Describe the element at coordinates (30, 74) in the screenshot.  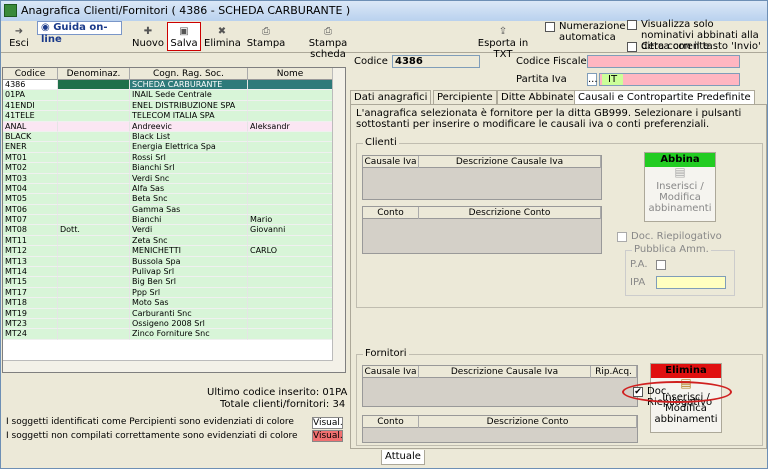
I see `col-header-codice: Codice` at that location.